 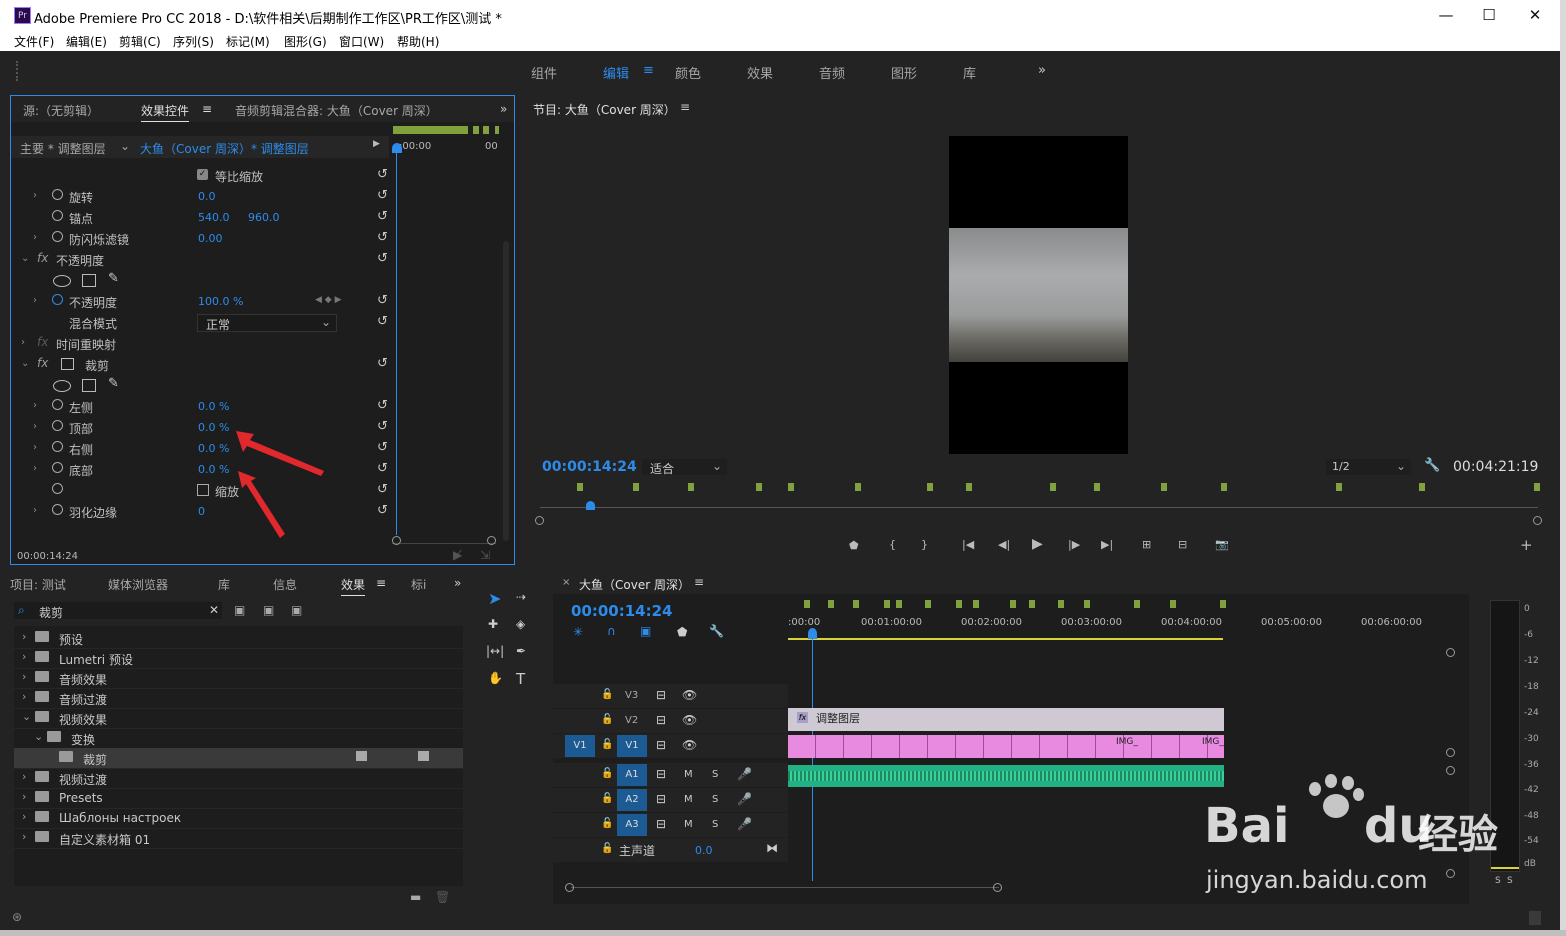 I want to click on master-value: 0.0, so click(x=704, y=850).